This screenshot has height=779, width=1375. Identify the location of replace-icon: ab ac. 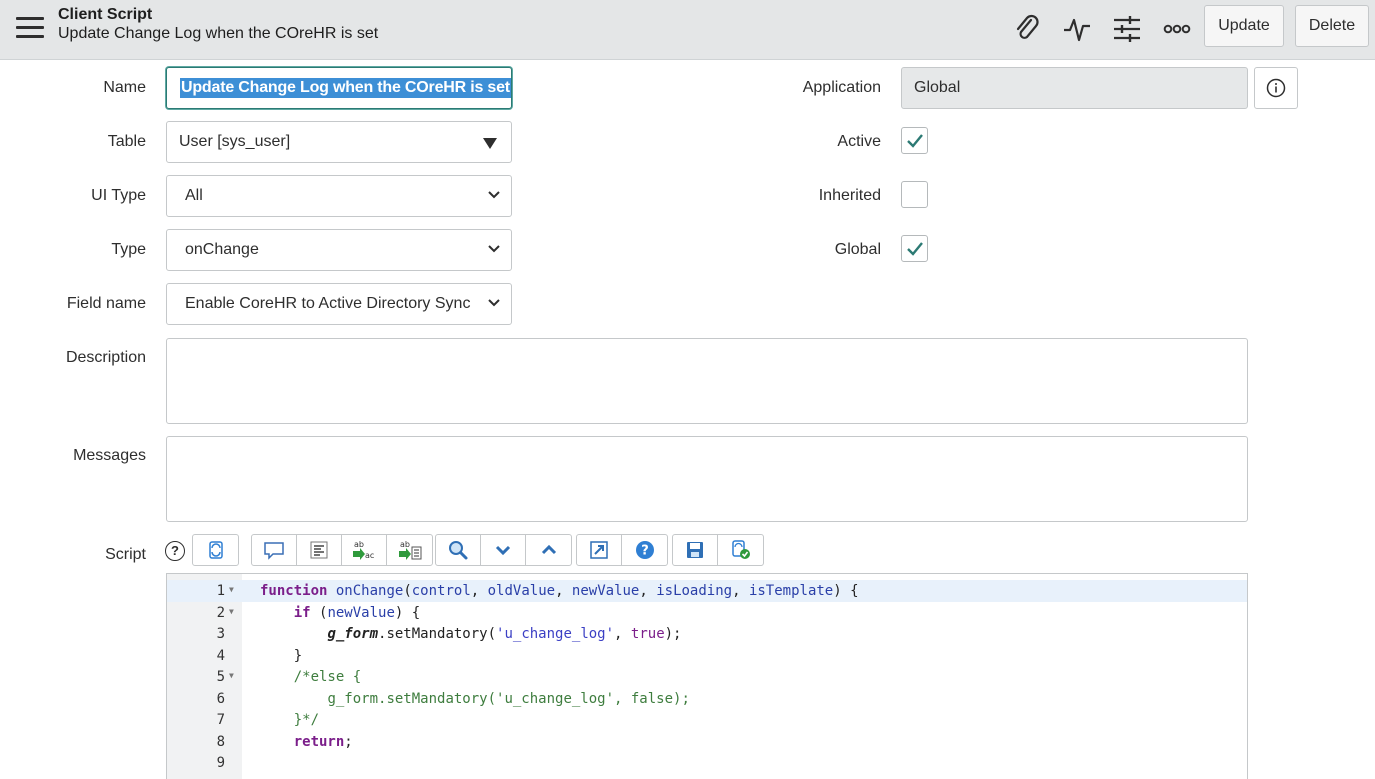
(364, 550).